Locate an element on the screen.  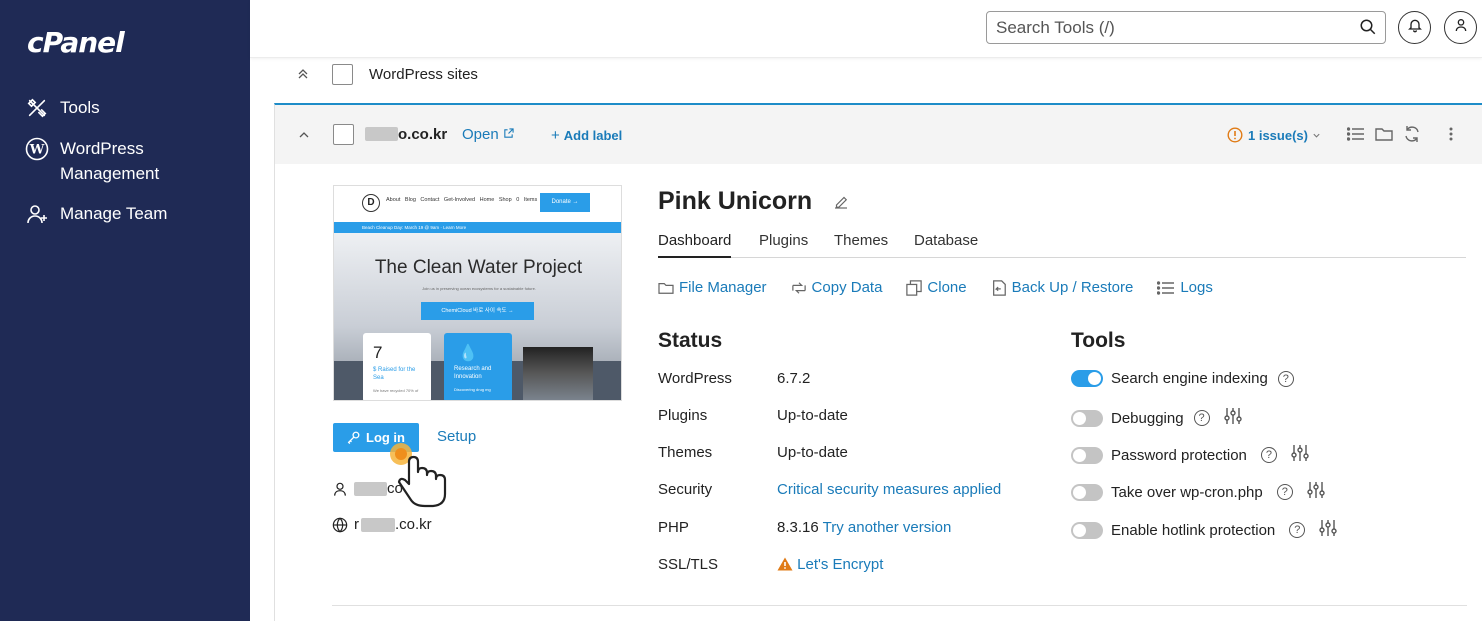
bell-icon is located at coordinates (1415, 27).